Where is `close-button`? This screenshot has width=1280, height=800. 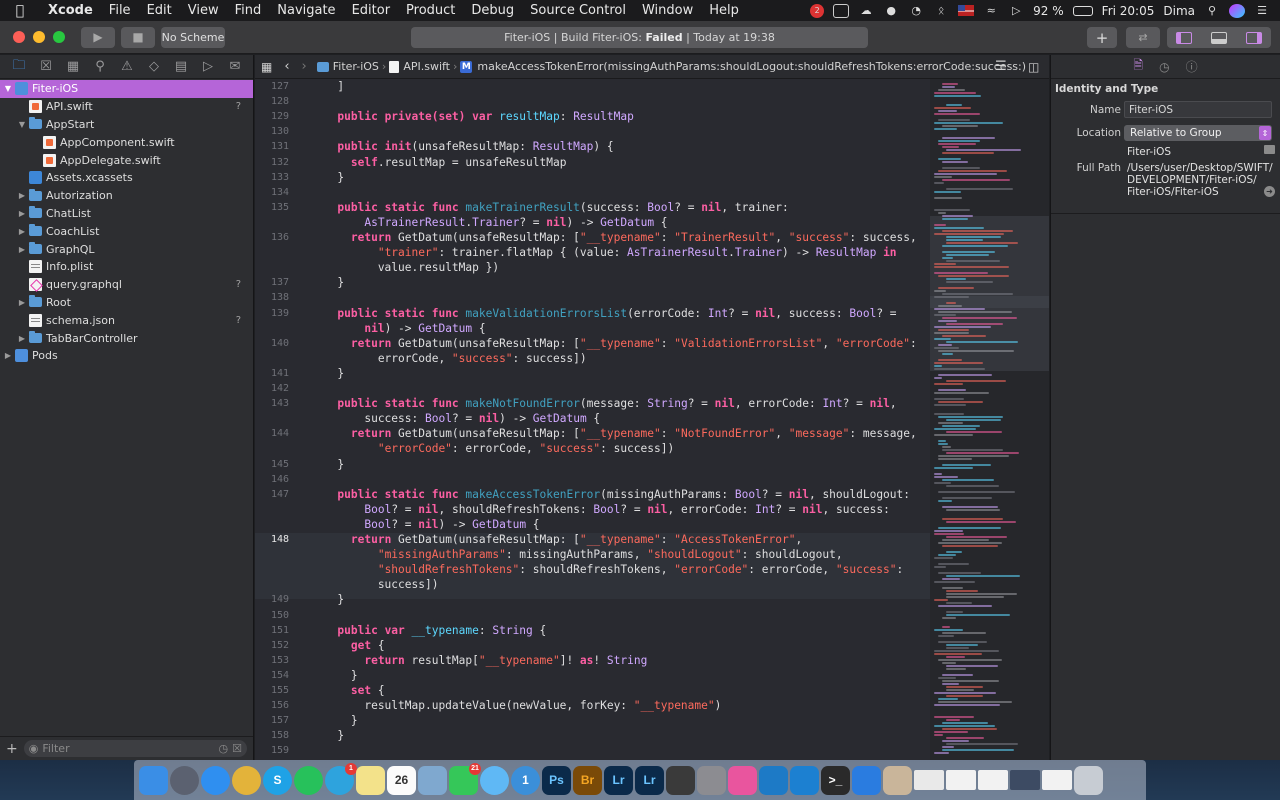 close-button is located at coordinates (19, 37).